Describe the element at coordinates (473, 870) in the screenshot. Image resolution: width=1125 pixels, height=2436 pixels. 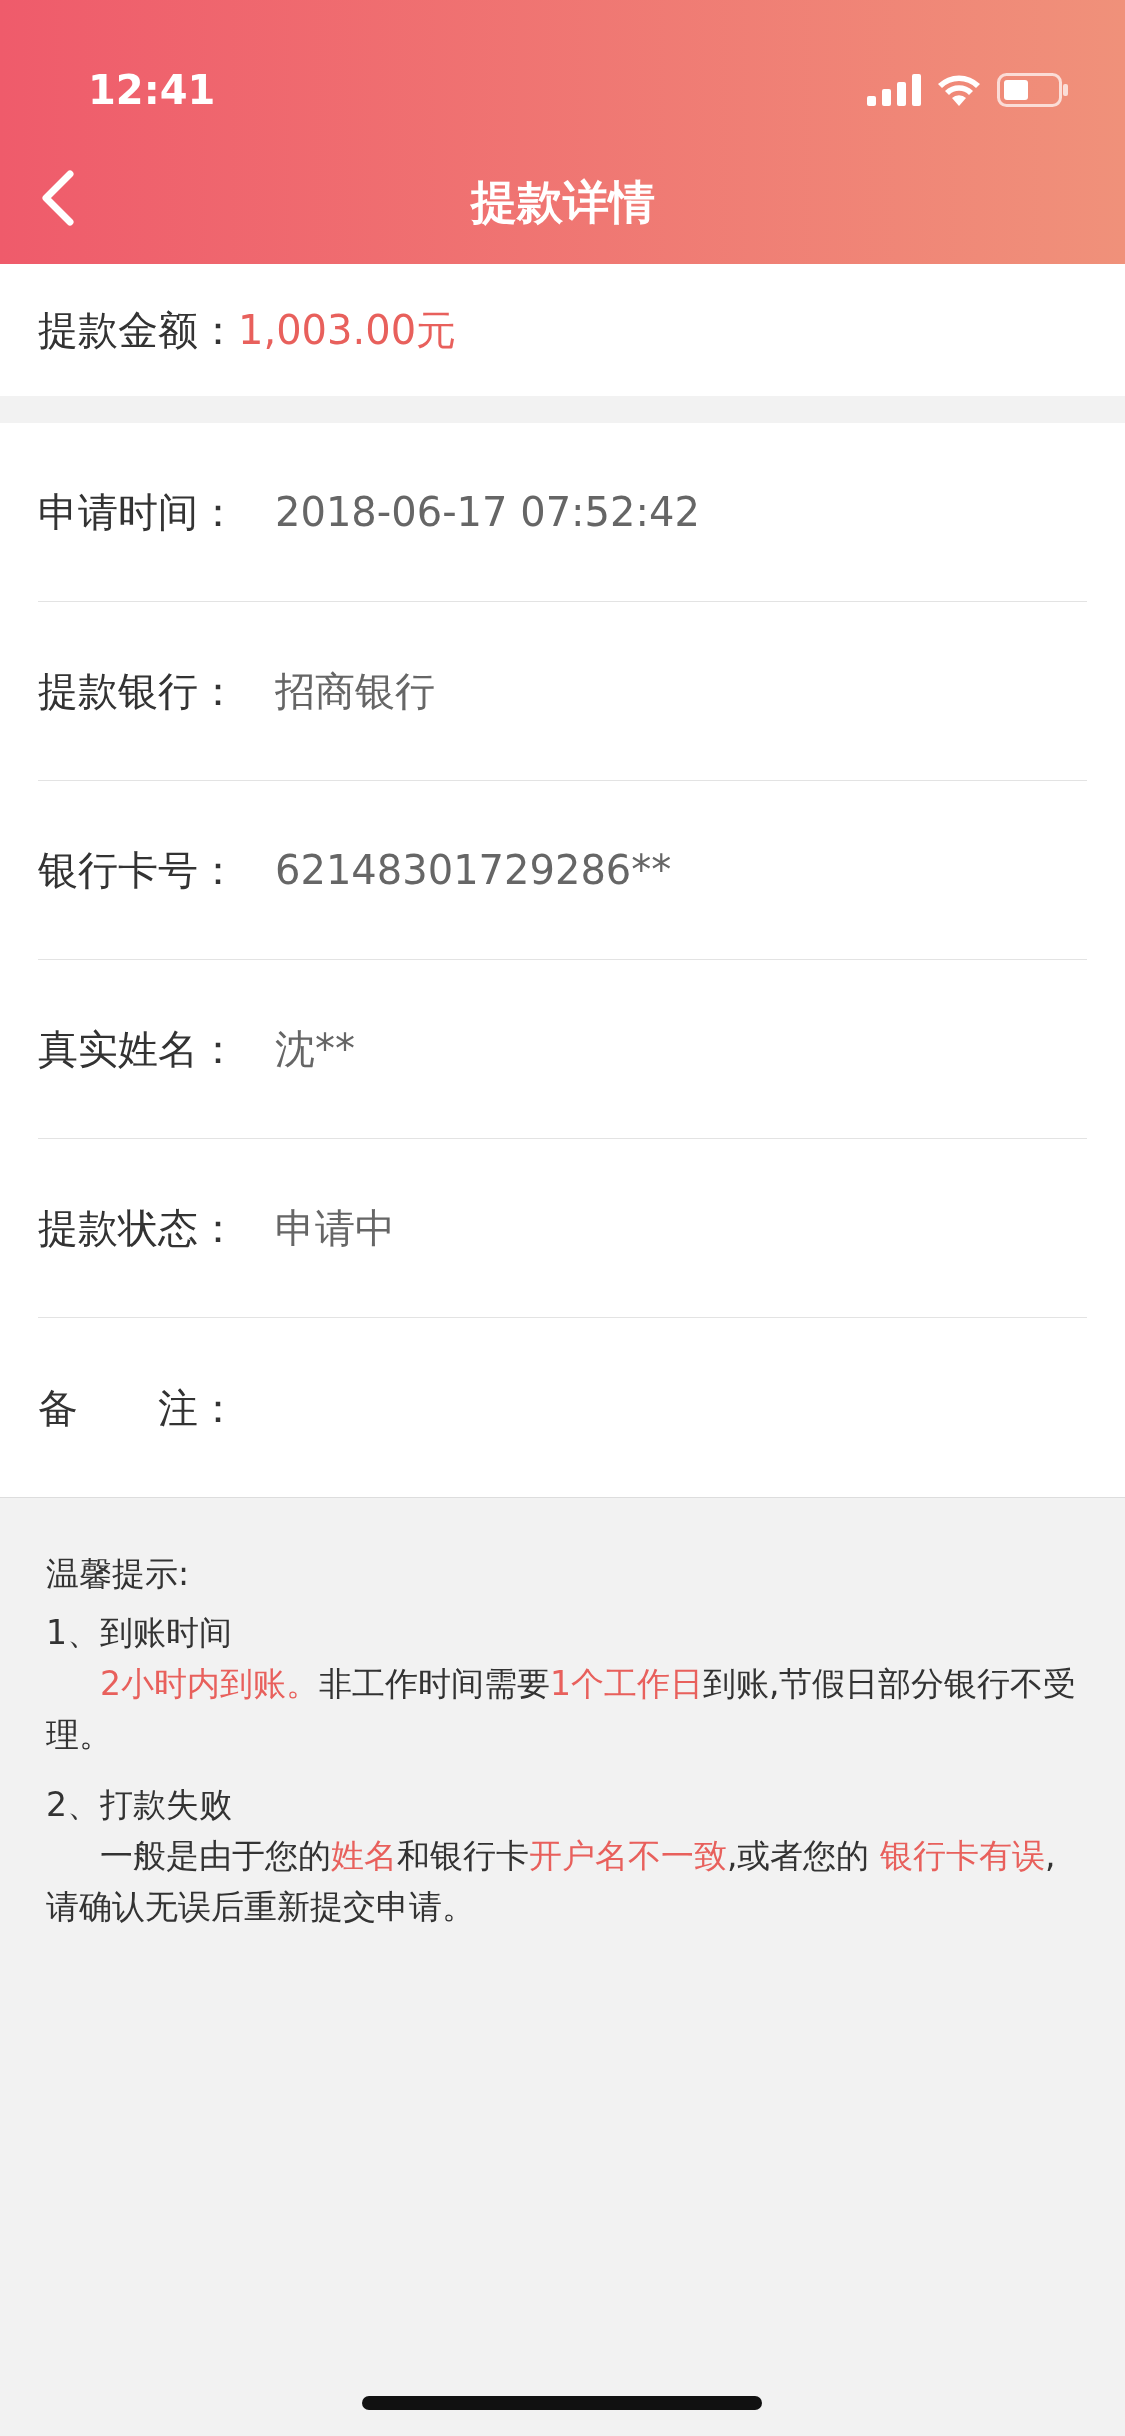
I see `field-value: 62148301729286**` at that location.